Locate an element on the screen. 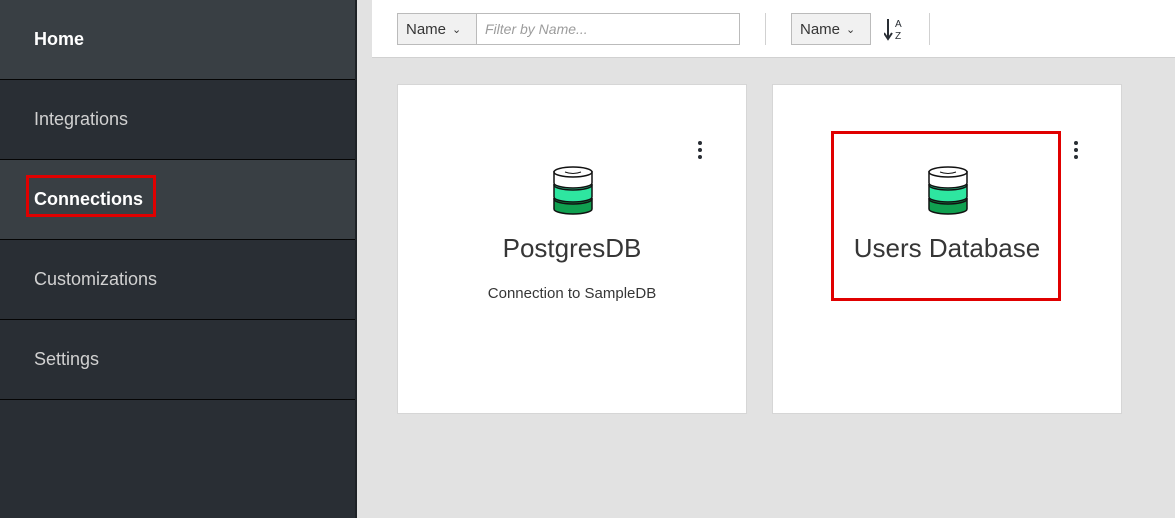 This screenshot has height=518, width=1175. sidebar-item-settings: Settings is located at coordinates (177, 360).